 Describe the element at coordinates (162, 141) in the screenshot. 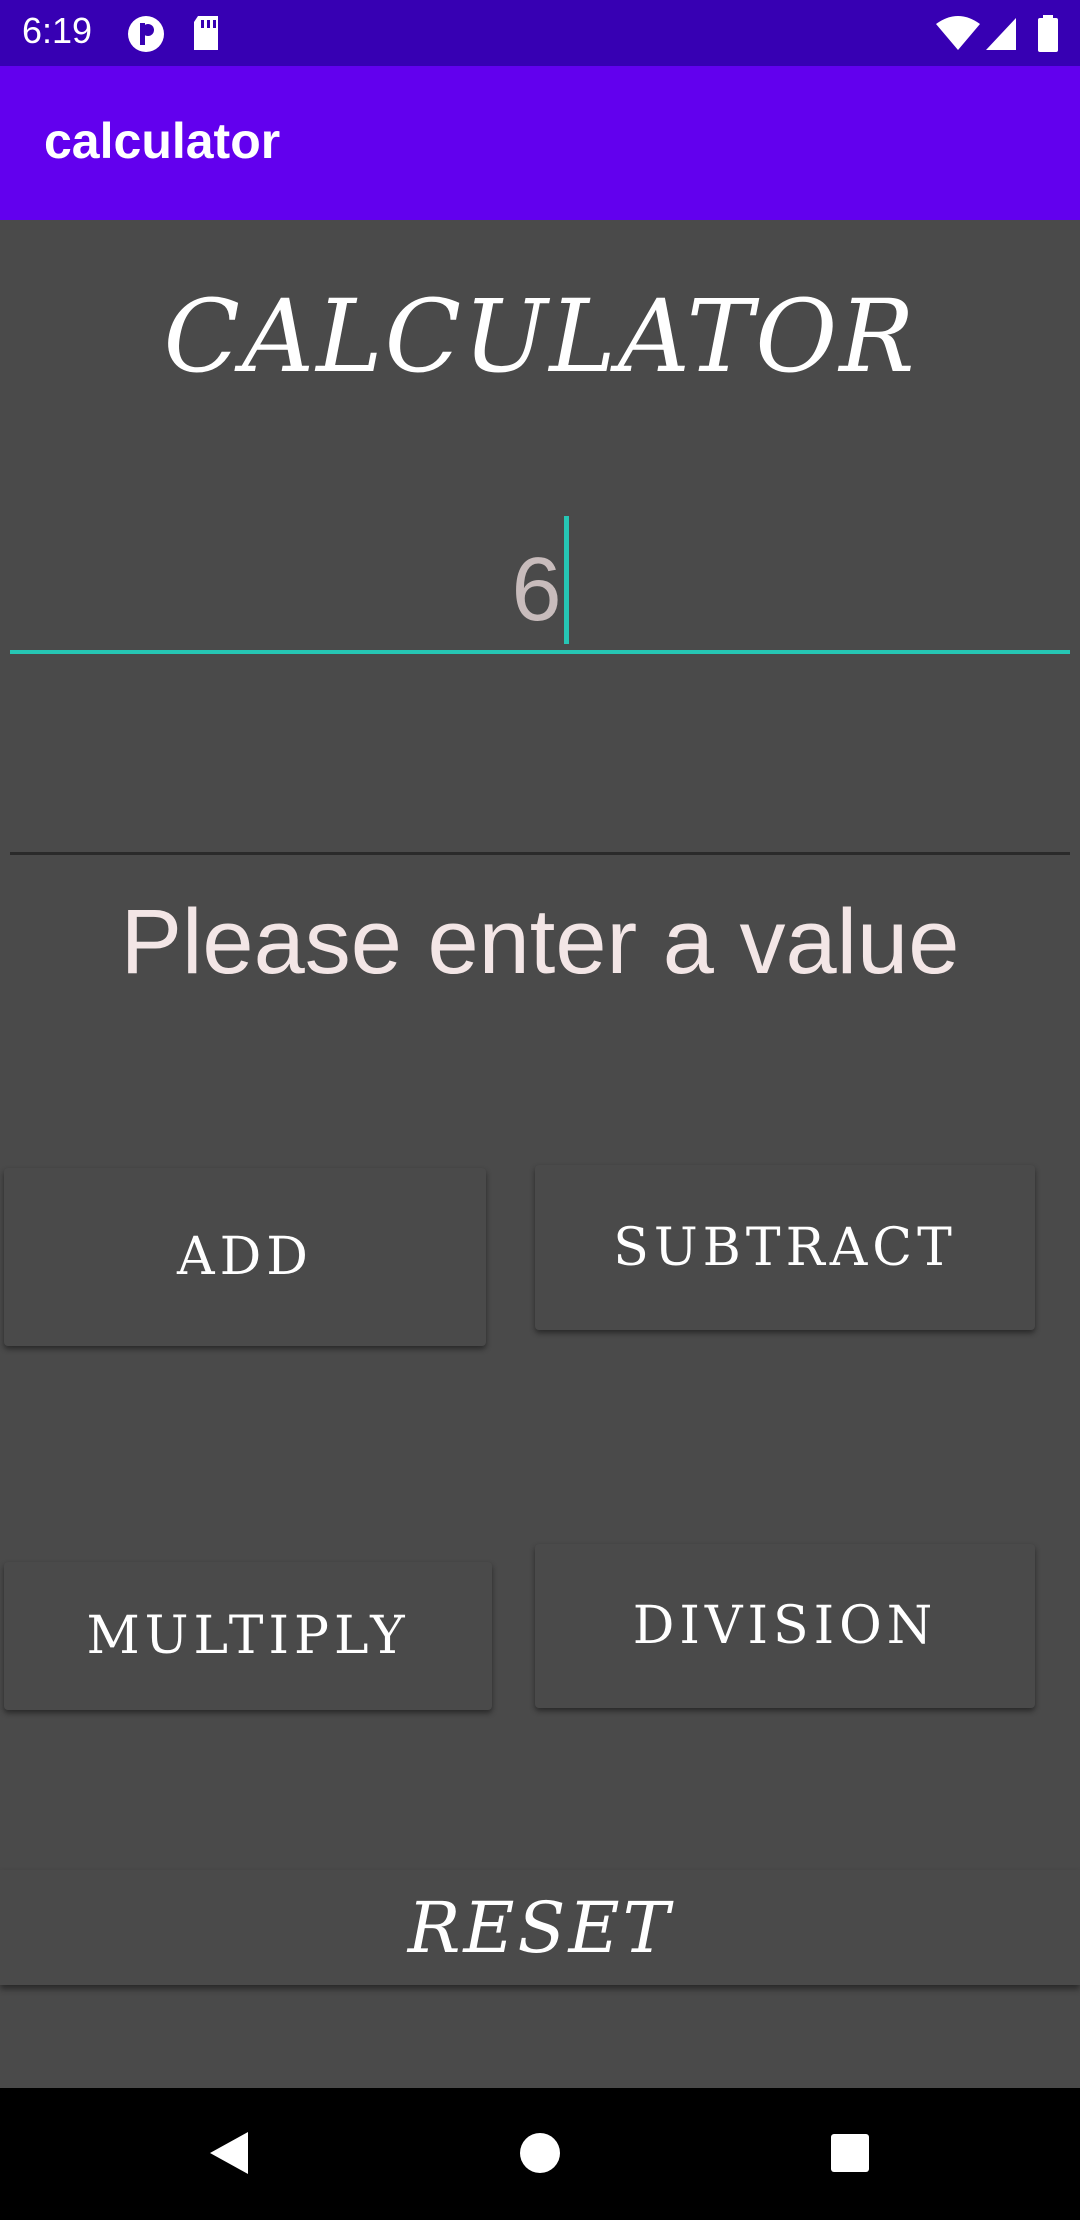

I see `app-title: calculator` at that location.